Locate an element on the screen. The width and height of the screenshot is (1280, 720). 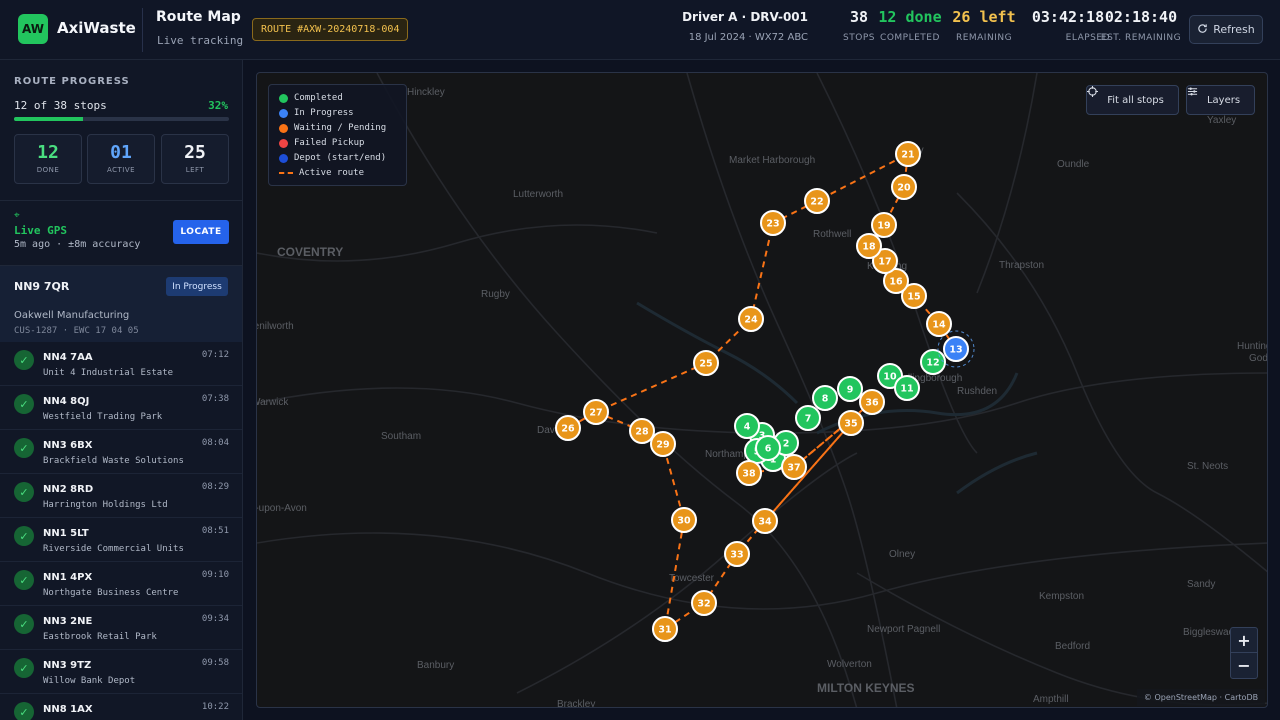
stop-marker-31: 31 is located at coordinates (665, 629).